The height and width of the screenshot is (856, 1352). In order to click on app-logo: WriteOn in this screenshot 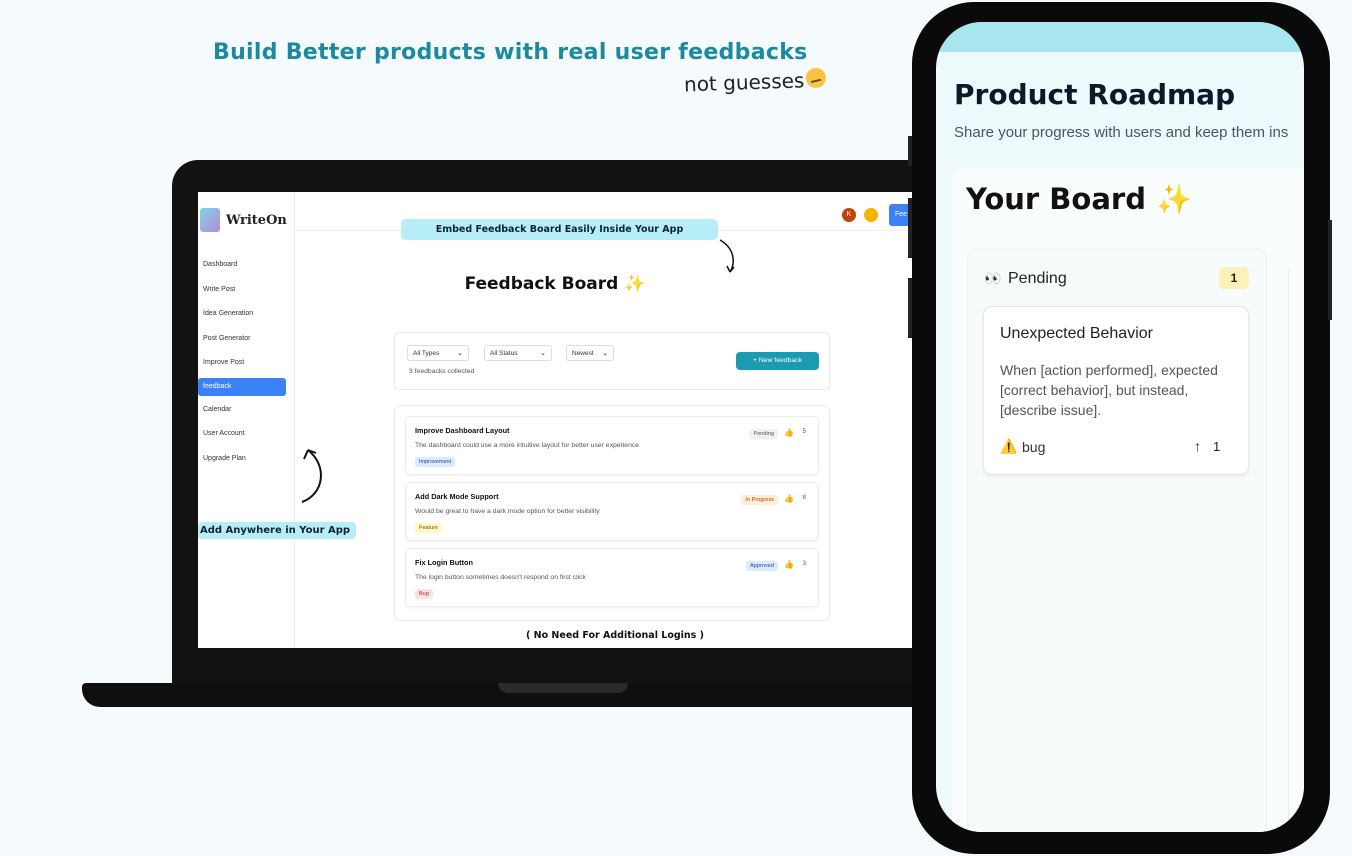, I will do `click(243, 220)`.